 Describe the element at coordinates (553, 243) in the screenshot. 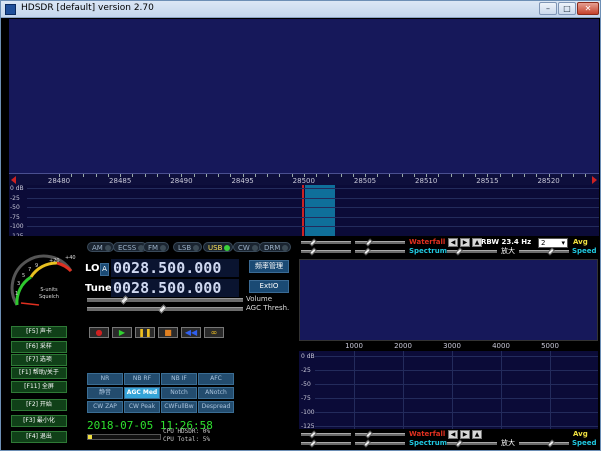

I see `avg-select: 2 ▾` at that location.